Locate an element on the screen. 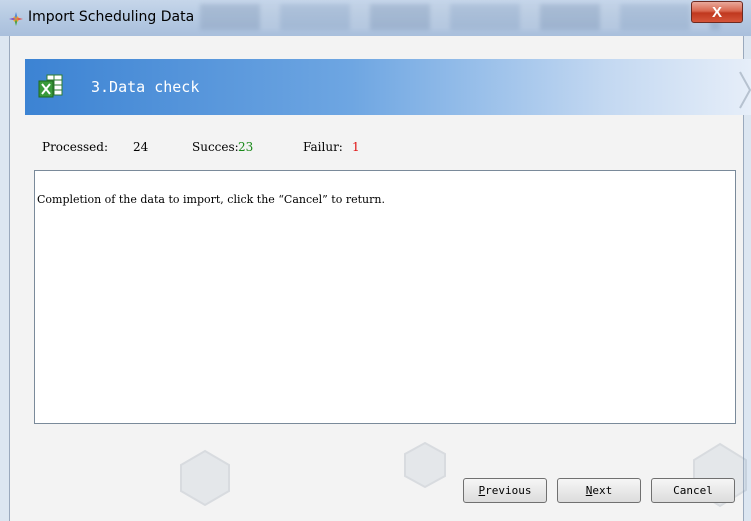 The width and height of the screenshot is (751, 521). success-label: Succes: is located at coordinates (215, 147).